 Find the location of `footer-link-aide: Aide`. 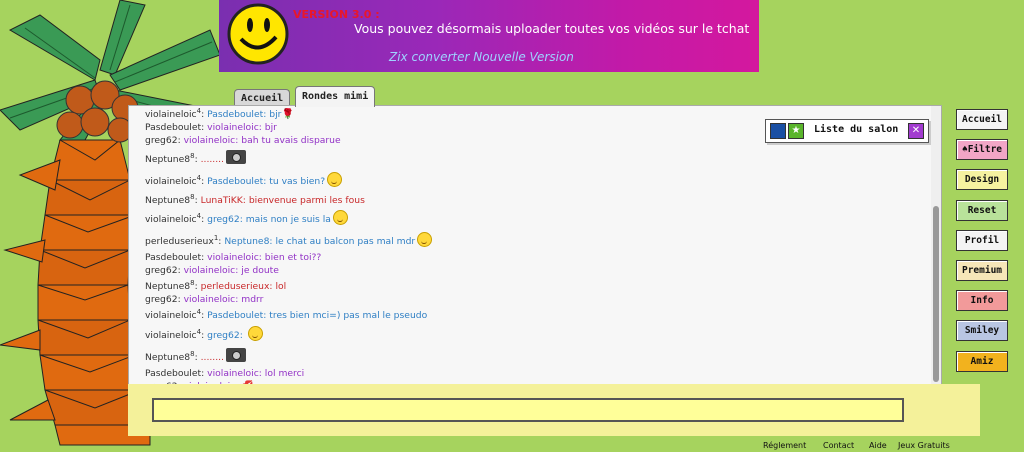

footer-link-aide: Aide is located at coordinates (878, 445).